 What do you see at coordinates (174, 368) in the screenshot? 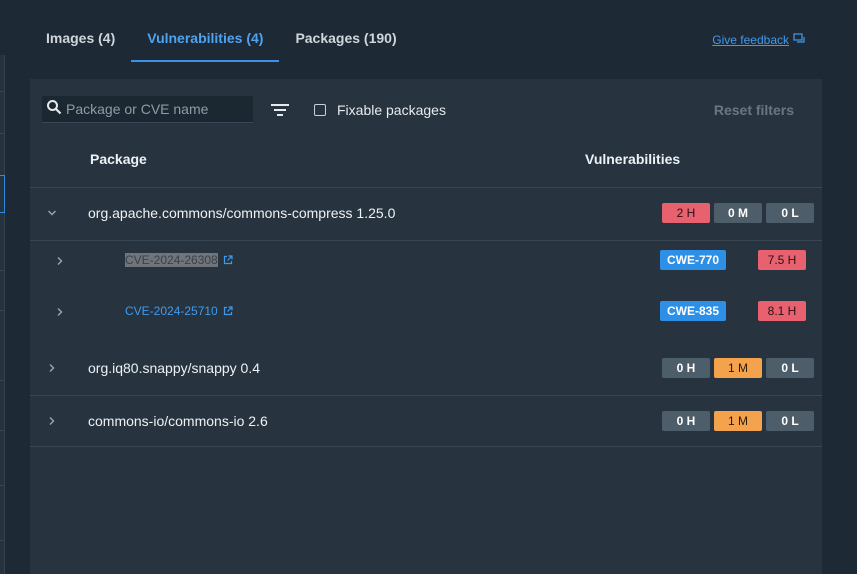
I see `package-name: org.iq80.snappy/snappy 0.4` at bounding box center [174, 368].